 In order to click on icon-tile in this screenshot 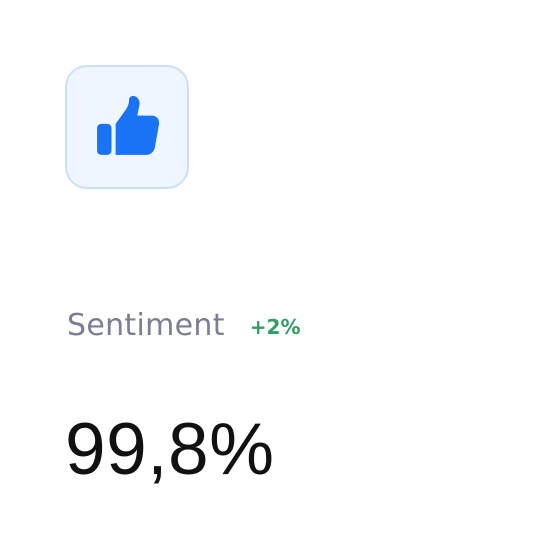, I will do `click(127, 127)`.